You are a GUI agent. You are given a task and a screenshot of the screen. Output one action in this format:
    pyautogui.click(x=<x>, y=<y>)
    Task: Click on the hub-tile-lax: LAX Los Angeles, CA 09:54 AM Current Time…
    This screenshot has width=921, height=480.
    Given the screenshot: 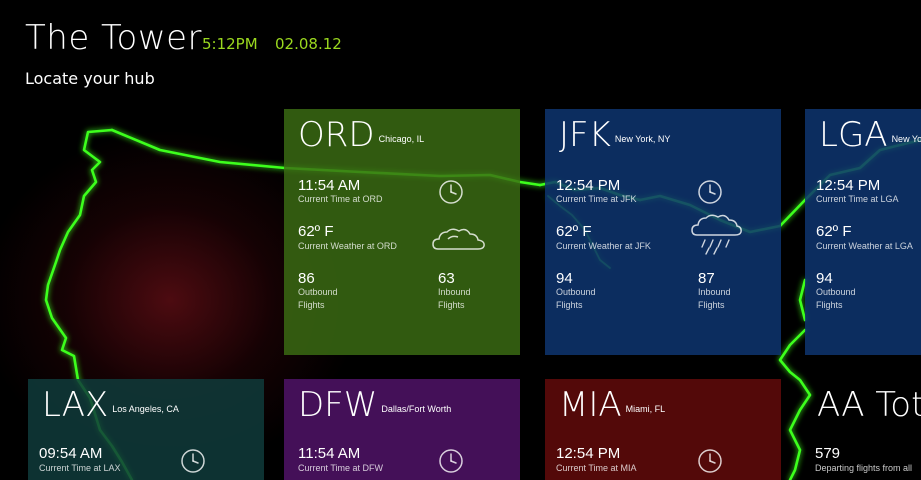 What is the action you would take?
    pyautogui.click(x=146, y=429)
    